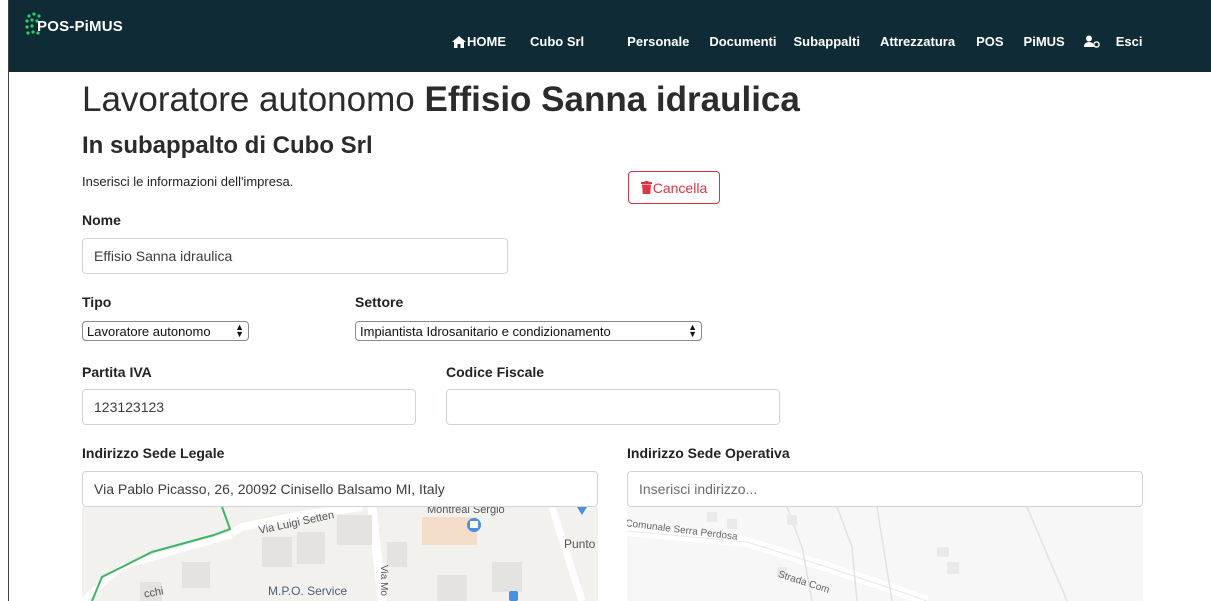 The height and width of the screenshot is (601, 1211). What do you see at coordinates (80, 26) in the screenshot?
I see `brand-name: POS-PiMUS` at bounding box center [80, 26].